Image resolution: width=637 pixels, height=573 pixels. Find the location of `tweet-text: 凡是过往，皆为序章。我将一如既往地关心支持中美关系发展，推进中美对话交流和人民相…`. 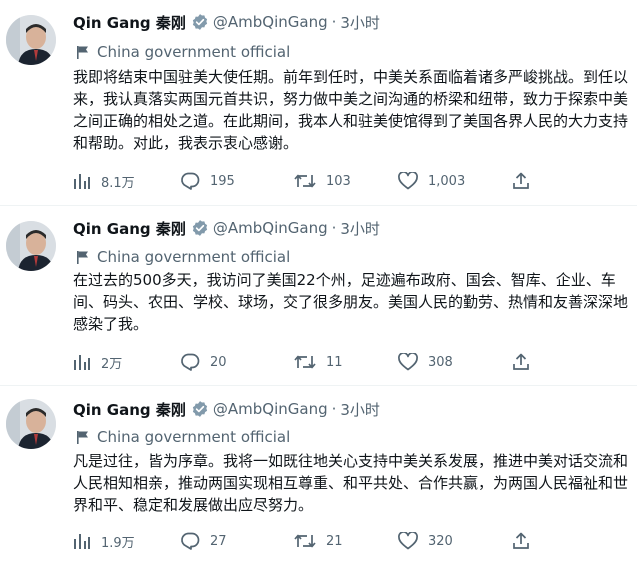

tweet-text: 凡是过往，皆为序章。我将一如既往地关心支持中美关系发展，推进中美对话交流和人民相… is located at coordinates (351, 483).